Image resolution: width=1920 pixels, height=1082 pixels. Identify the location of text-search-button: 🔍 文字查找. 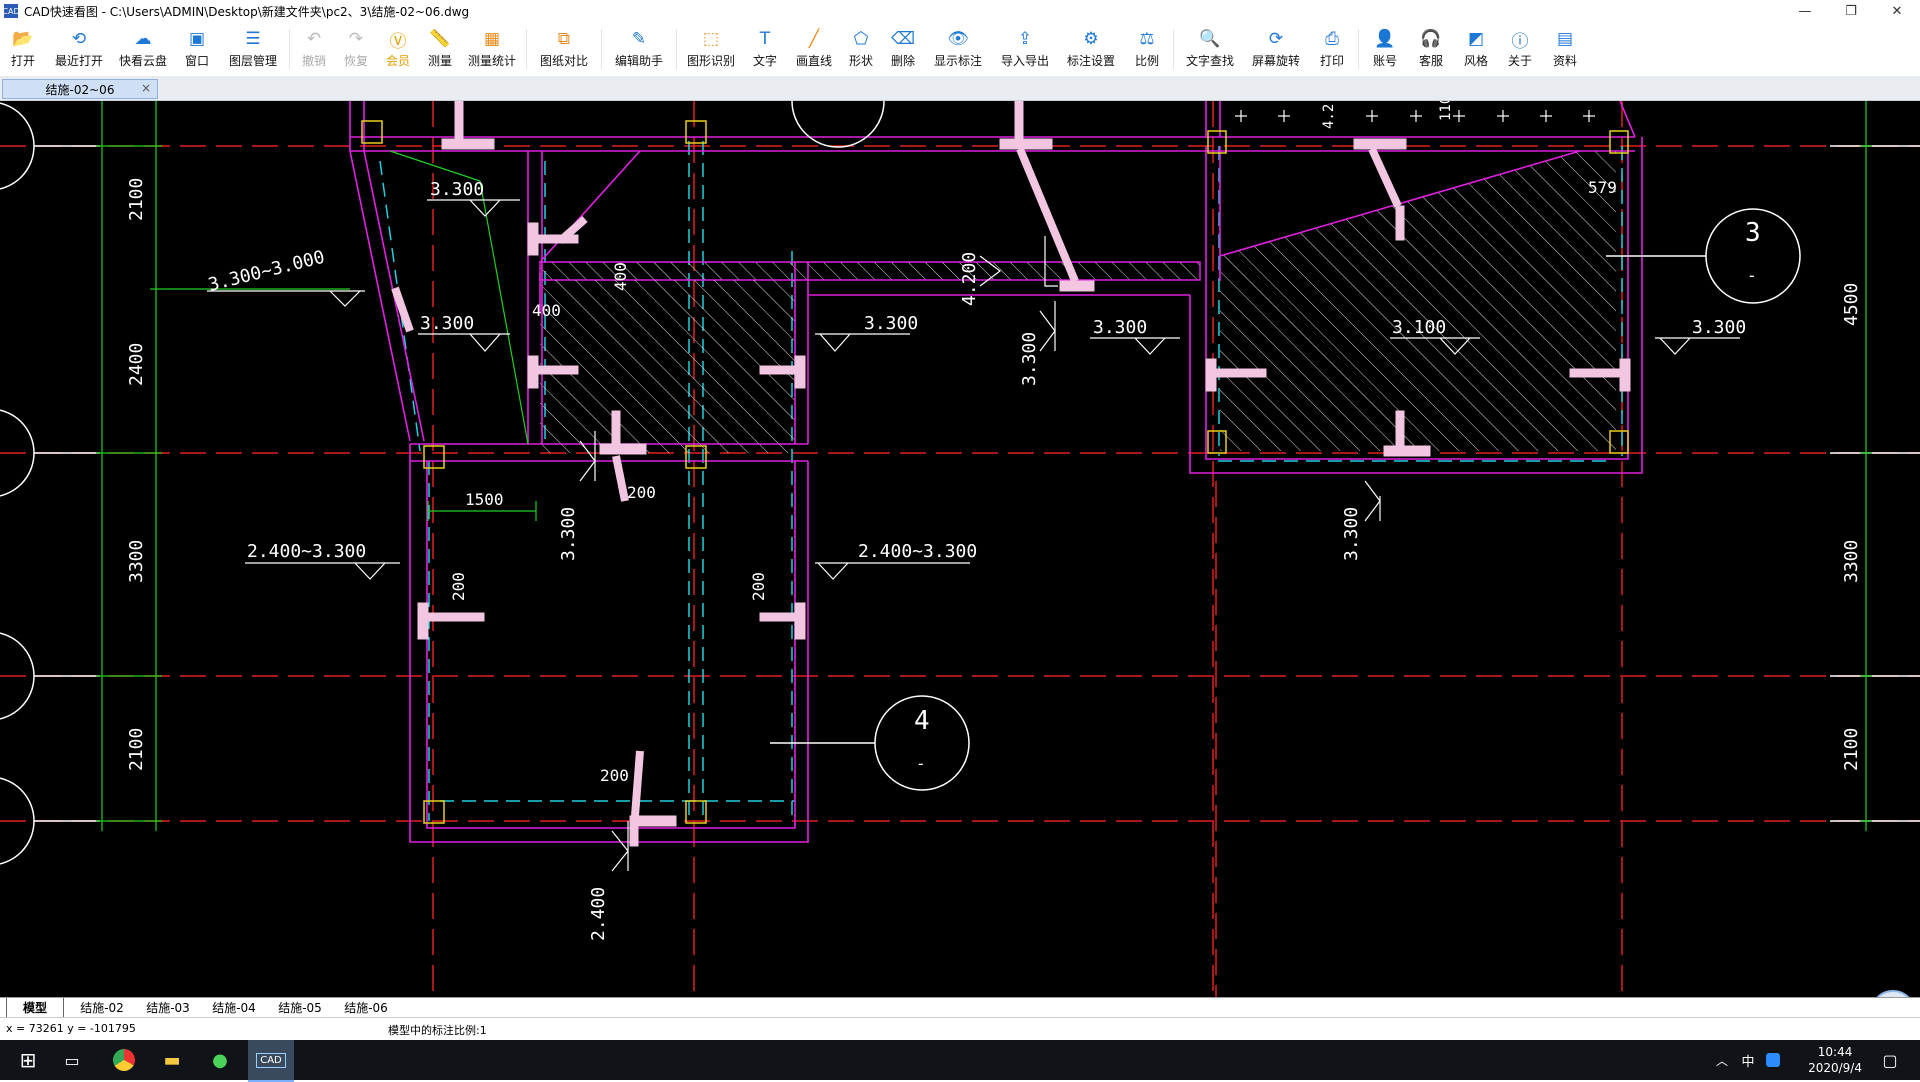
(1210, 46).